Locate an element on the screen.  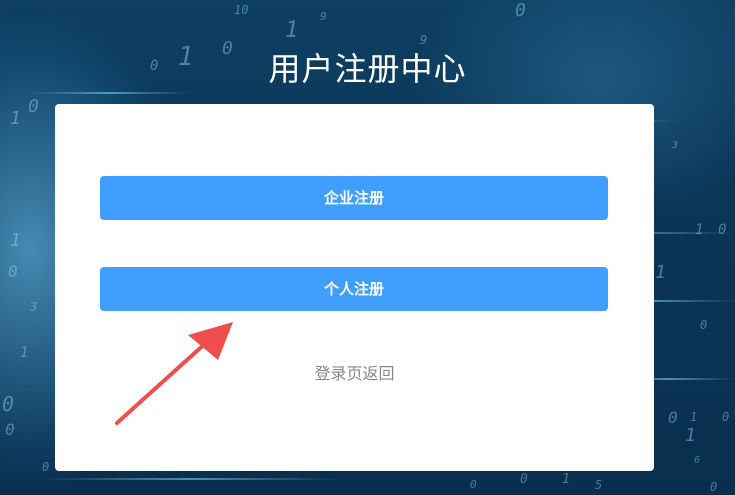
bg-digit: 10 is located at coordinates (241, 10).